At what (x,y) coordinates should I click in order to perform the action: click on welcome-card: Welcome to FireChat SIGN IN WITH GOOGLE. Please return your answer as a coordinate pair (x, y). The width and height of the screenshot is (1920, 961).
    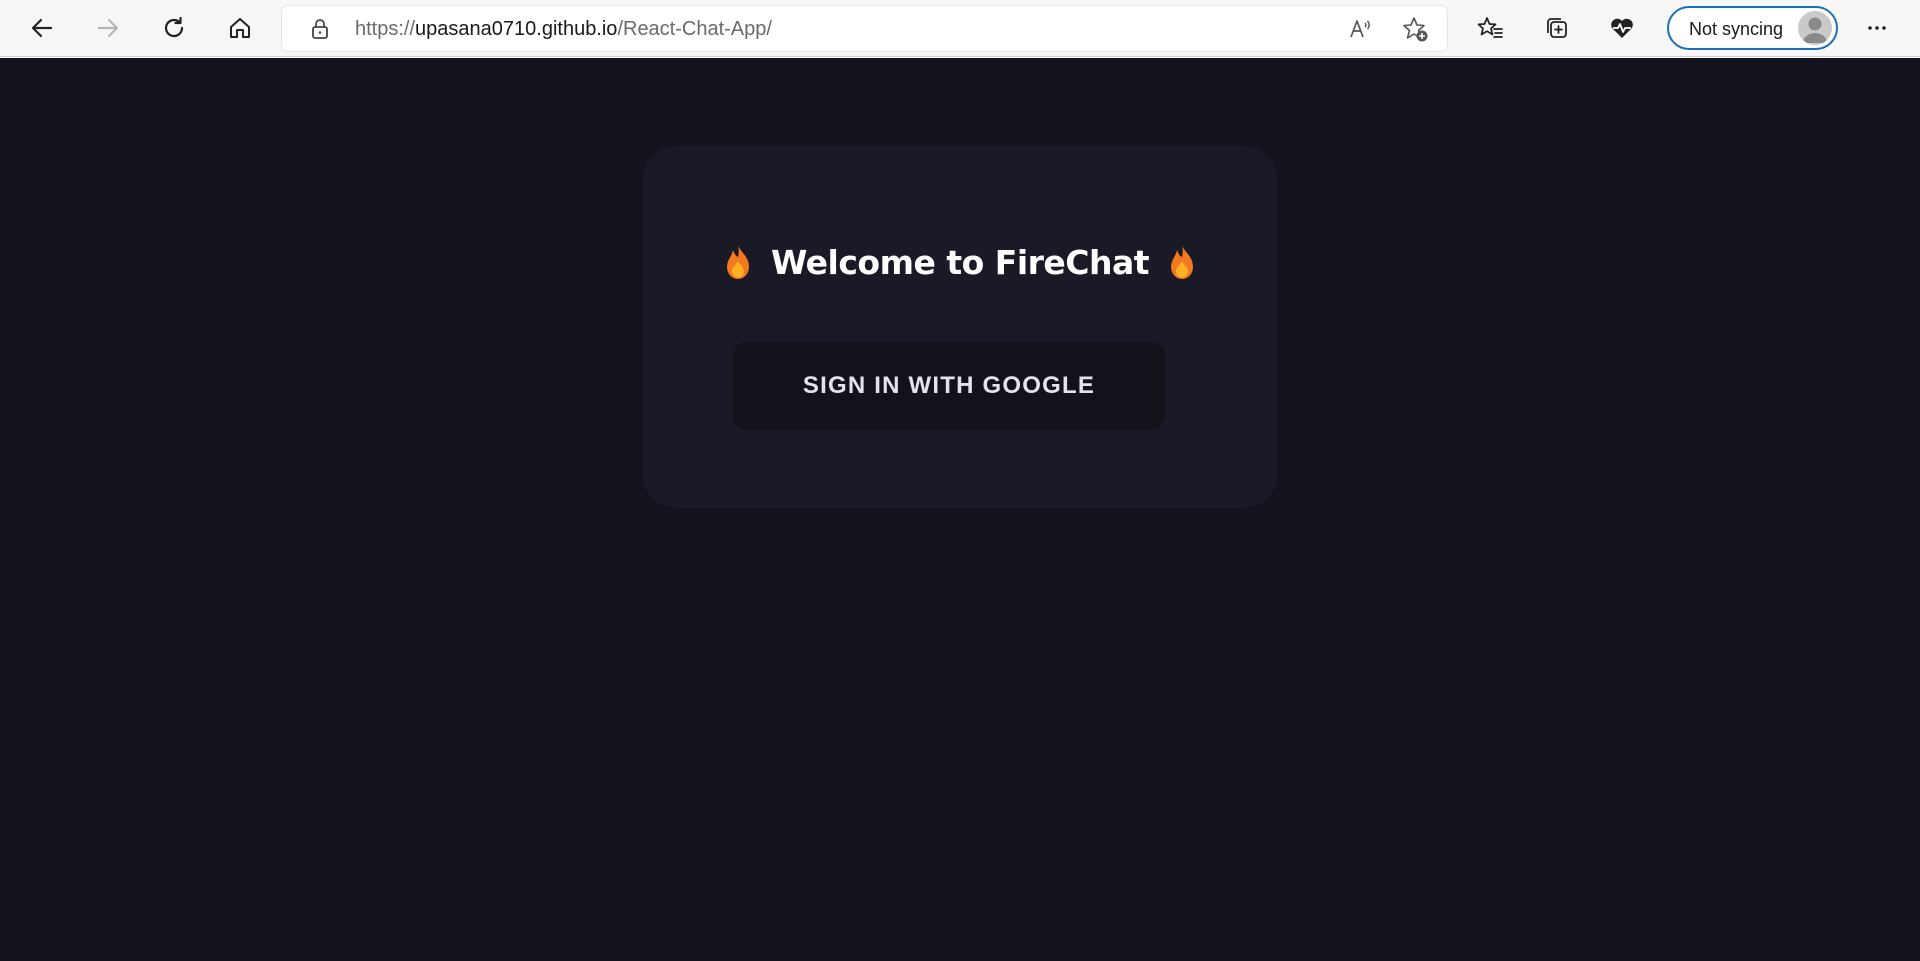
    Looking at the image, I should click on (960, 327).